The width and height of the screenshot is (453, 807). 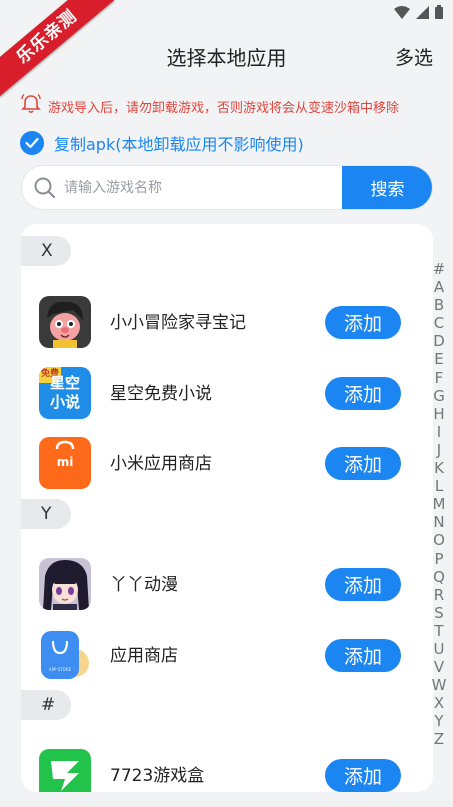 What do you see at coordinates (46, 251) in the screenshot?
I see `section-header-x: X` at bounding box center [46, 251].